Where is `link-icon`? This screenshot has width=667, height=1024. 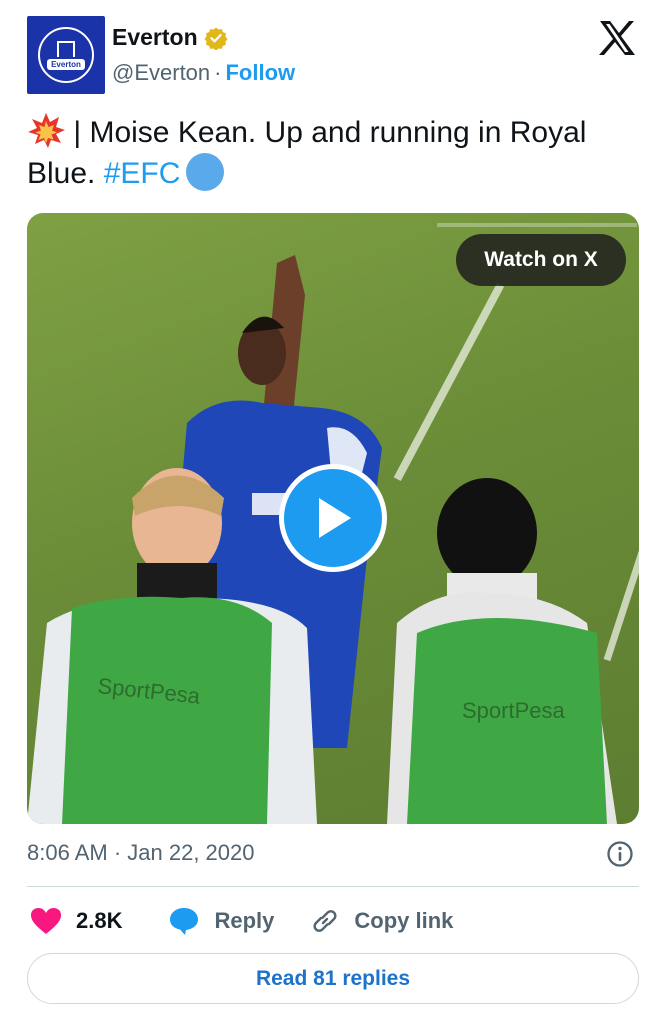
link-icon is located at coordinates (325, 921).